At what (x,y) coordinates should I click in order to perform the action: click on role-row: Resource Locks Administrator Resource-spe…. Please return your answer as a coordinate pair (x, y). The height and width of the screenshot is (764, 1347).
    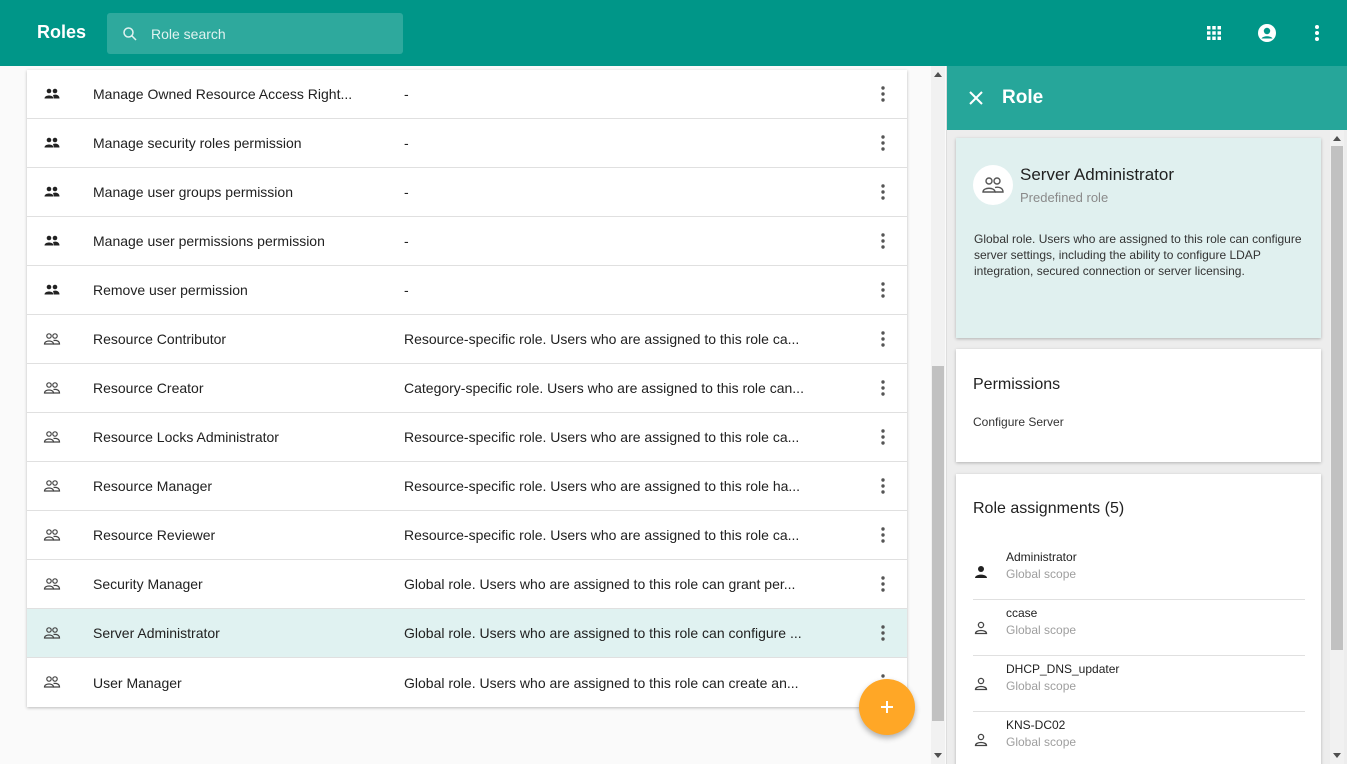
    Looking at the image, I should click on (467, 437).